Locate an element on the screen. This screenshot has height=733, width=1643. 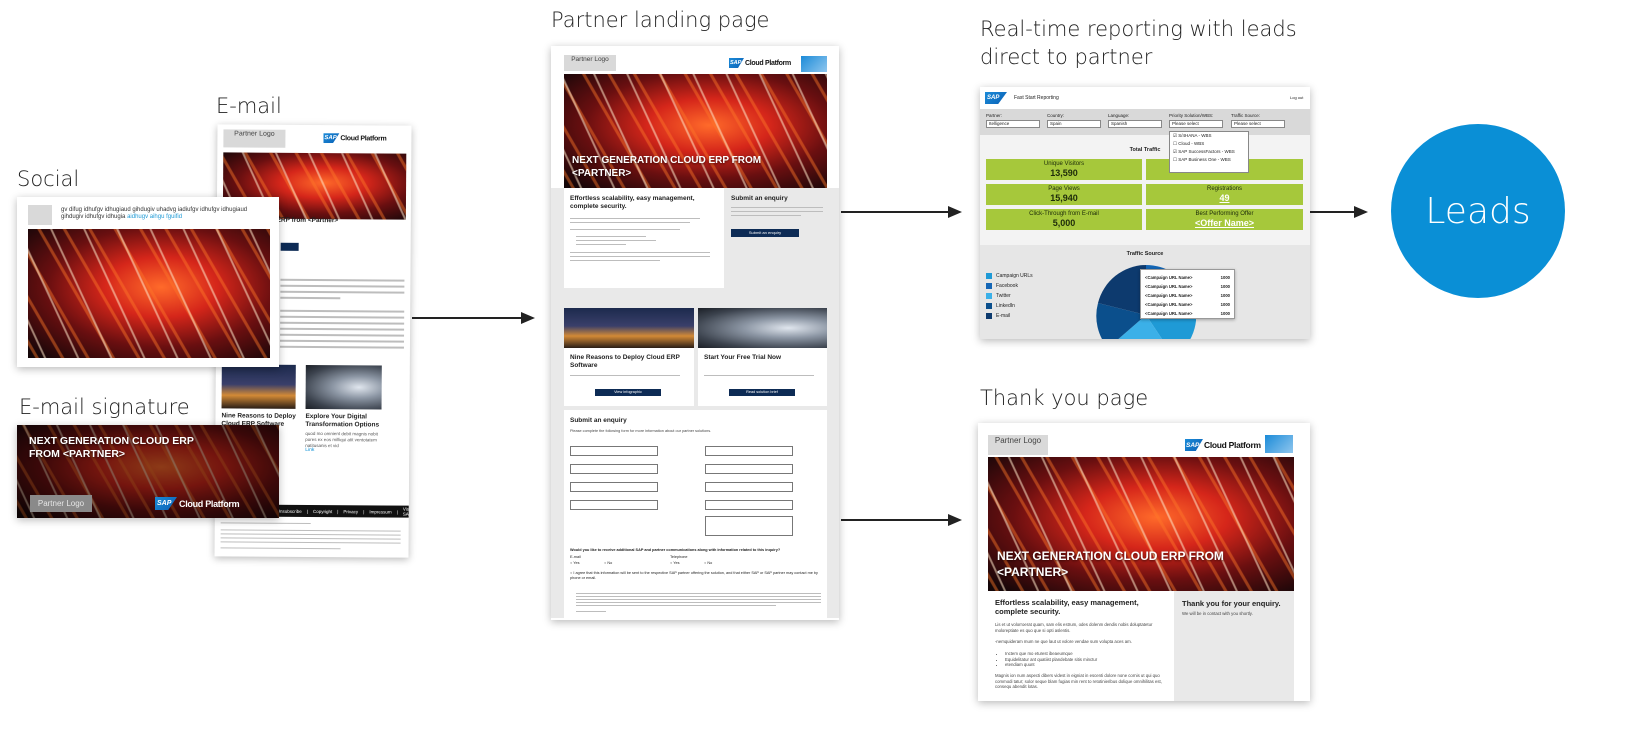
total-traffic-title: Total Traffic is located at coordinates (1145, 150).